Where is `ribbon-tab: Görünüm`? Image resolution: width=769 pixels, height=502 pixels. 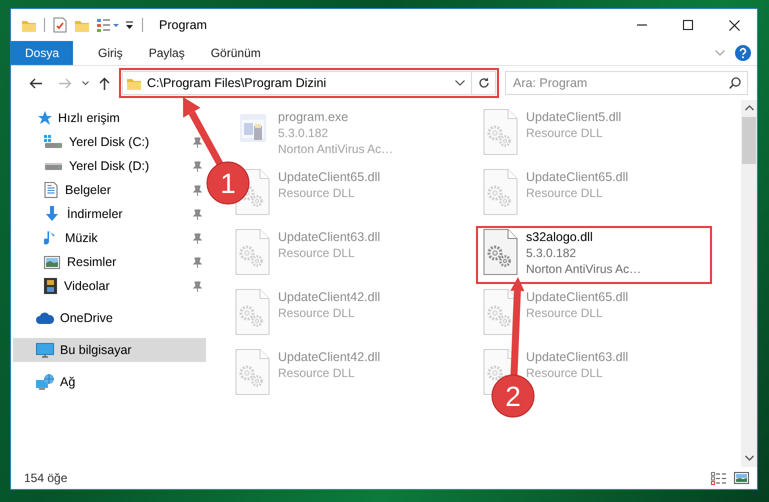
ribbon-tab: Görünüm is located at coordinates (236, 53).